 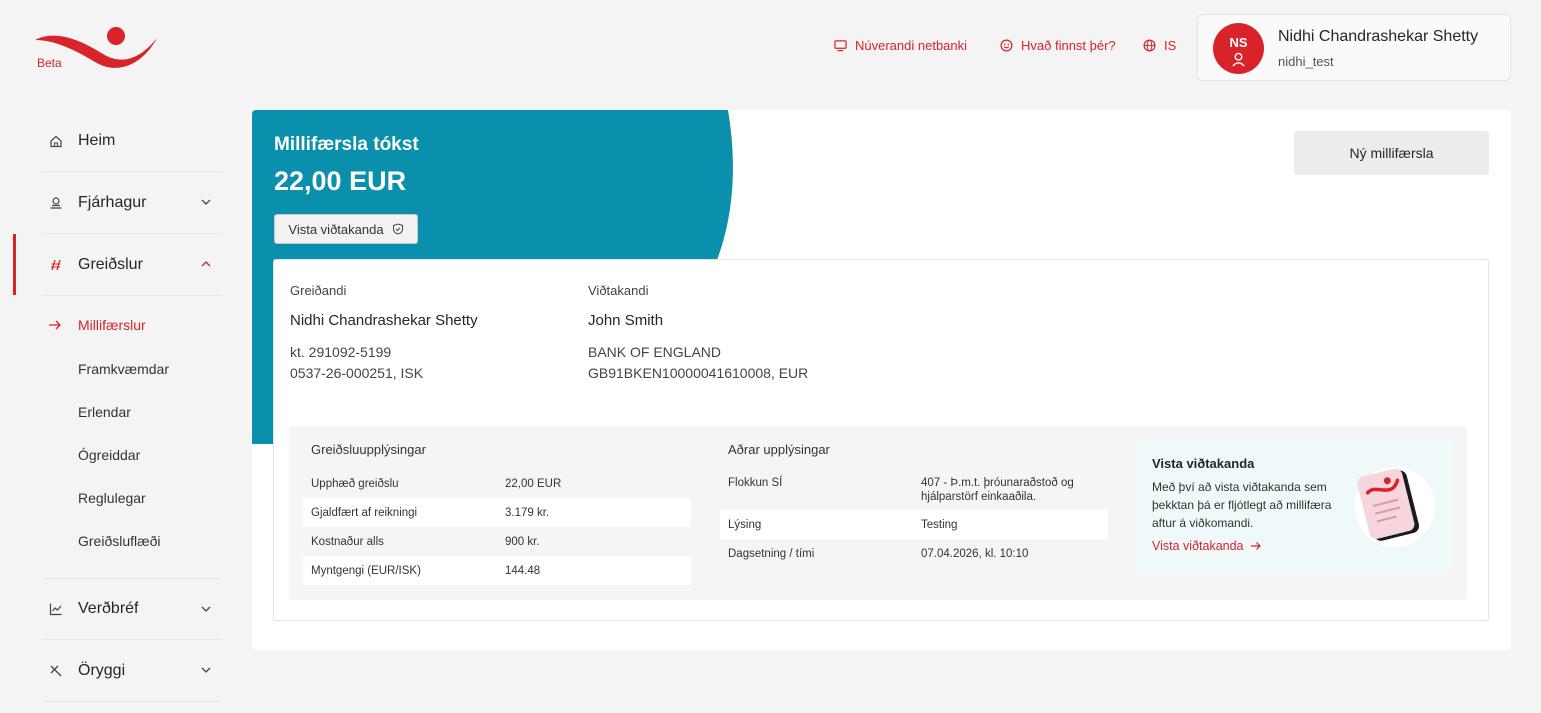 I want to click on person-icon, so click(x=1238, y=59).